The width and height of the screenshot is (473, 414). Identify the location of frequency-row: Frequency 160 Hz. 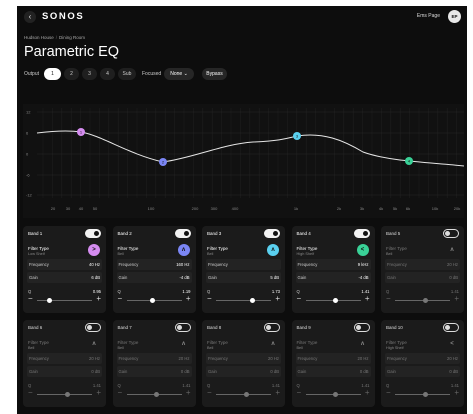
(154, 264).